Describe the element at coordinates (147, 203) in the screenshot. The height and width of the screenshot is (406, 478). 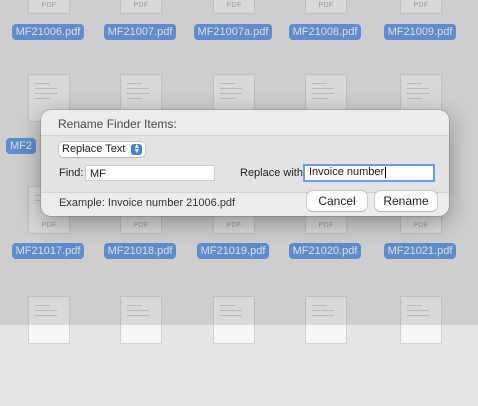
I see `example-preview: Example: Invoice number 21006.pdf` at that location.